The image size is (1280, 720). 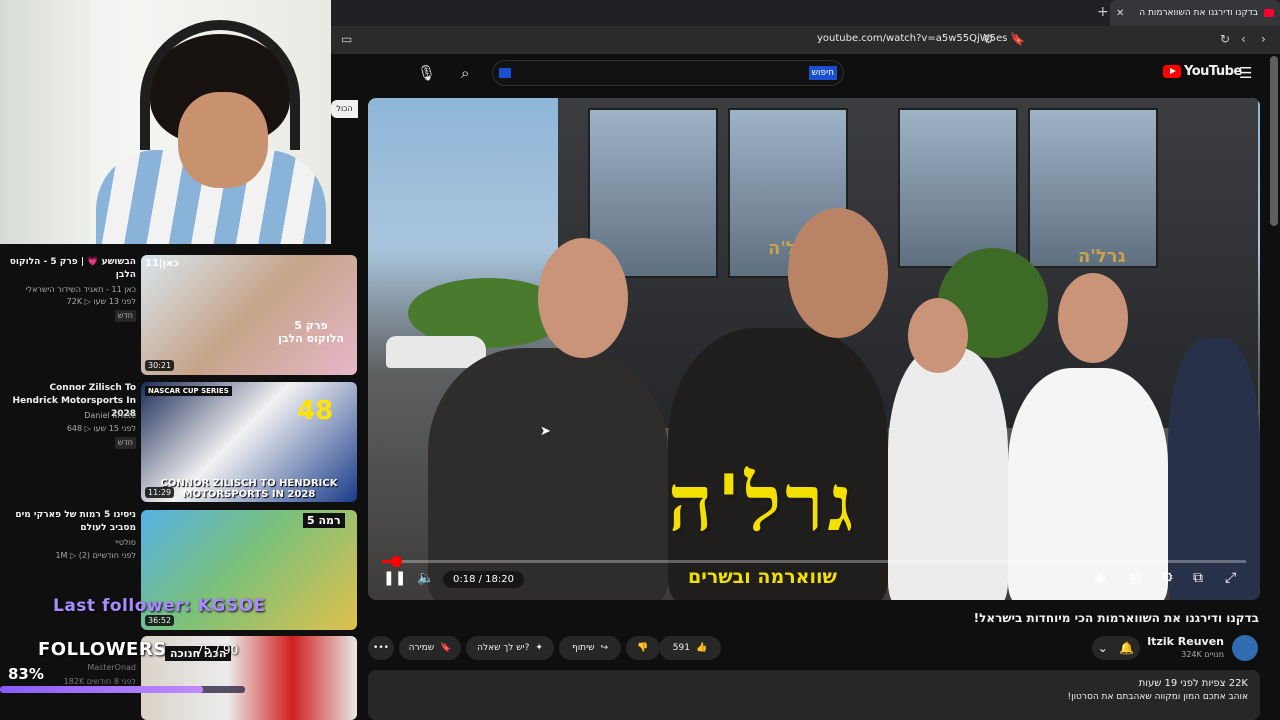 What do you see at coordinates (1269, 13) in the screenshot?
I see `youtube-favicon-icon` at bounding box center [1269, 13].